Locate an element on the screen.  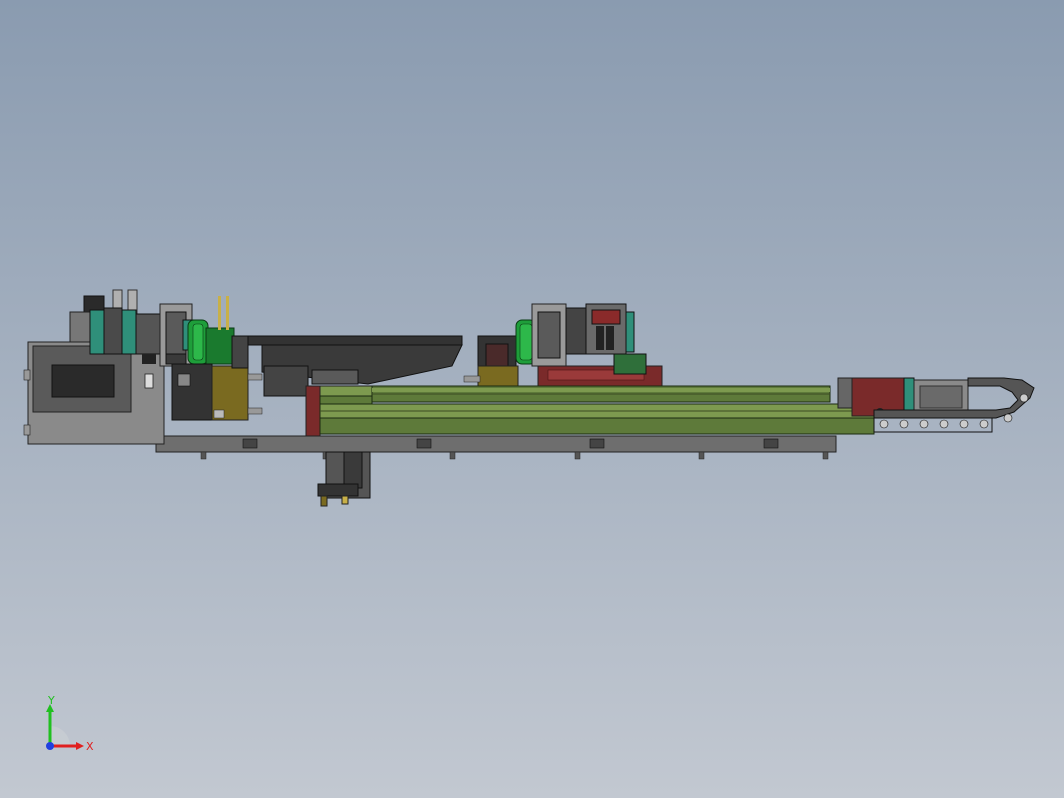
leveling-feet is located at coordinates (514, 455).